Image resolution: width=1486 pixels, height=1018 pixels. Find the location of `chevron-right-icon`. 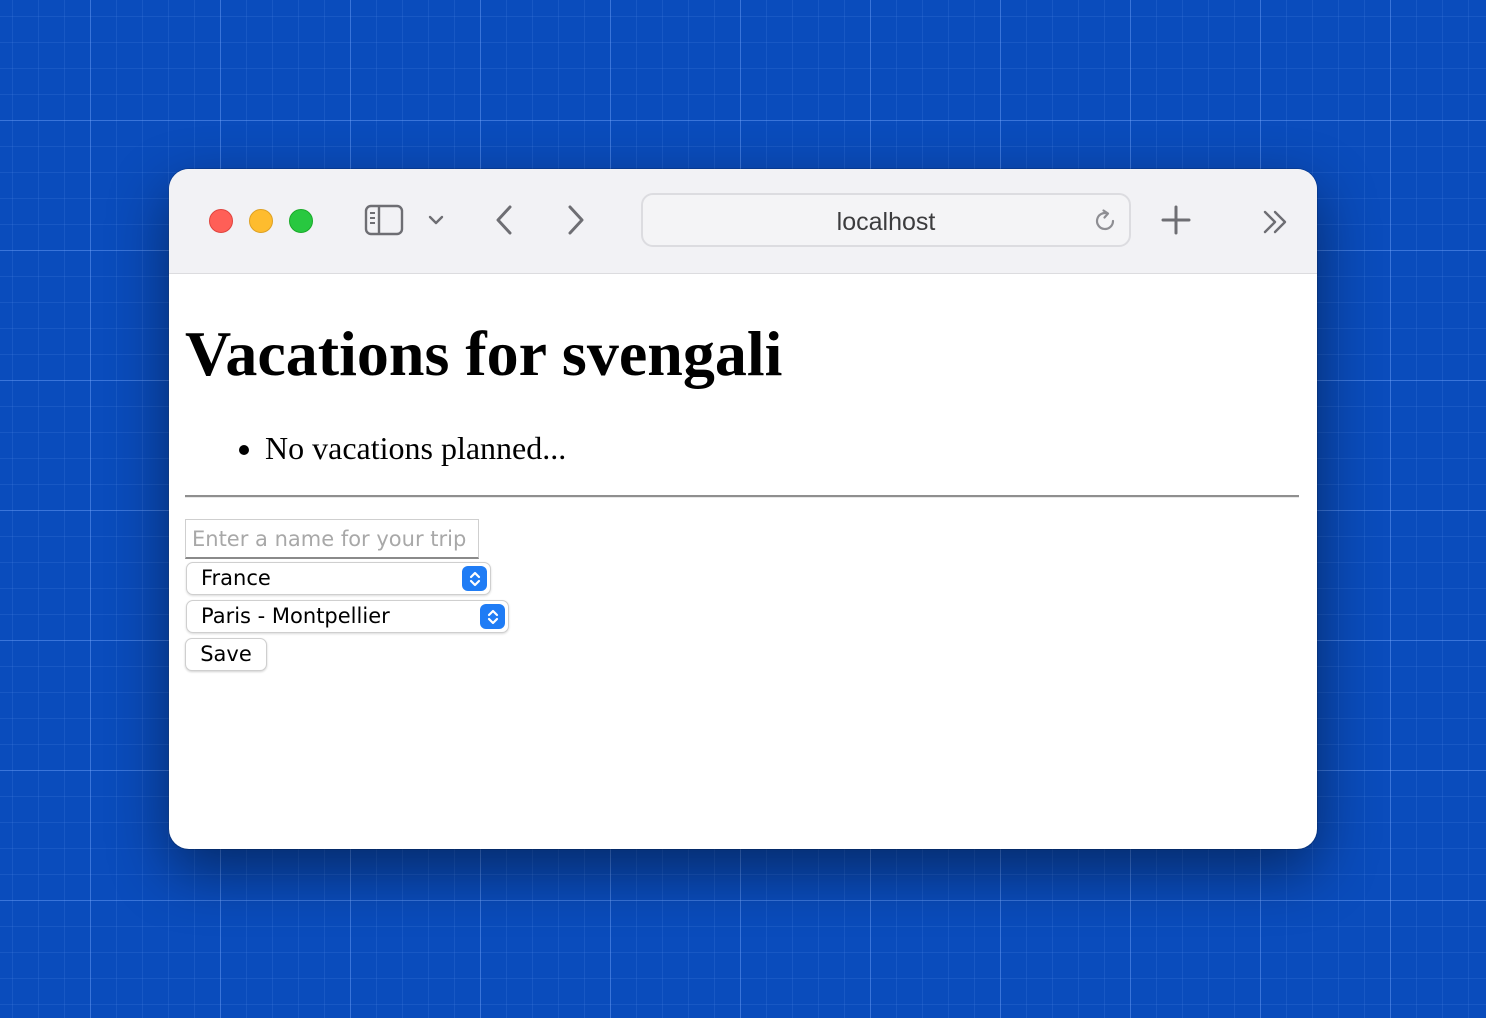

chevron-right-icon is located at coordinates (576, 220).